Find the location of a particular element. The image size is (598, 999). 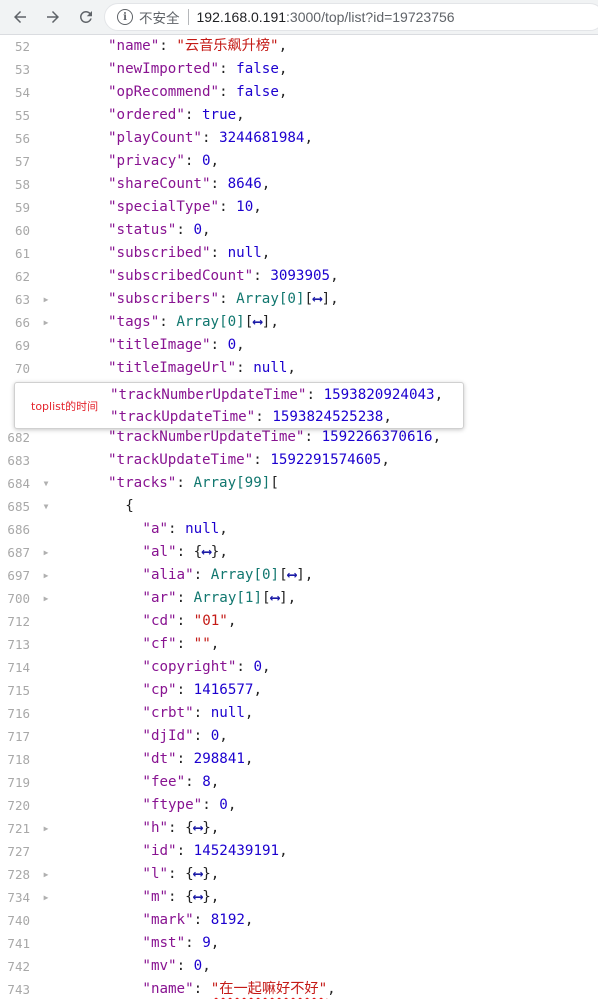

line-number: 70 is located at coordinates (22, 368).